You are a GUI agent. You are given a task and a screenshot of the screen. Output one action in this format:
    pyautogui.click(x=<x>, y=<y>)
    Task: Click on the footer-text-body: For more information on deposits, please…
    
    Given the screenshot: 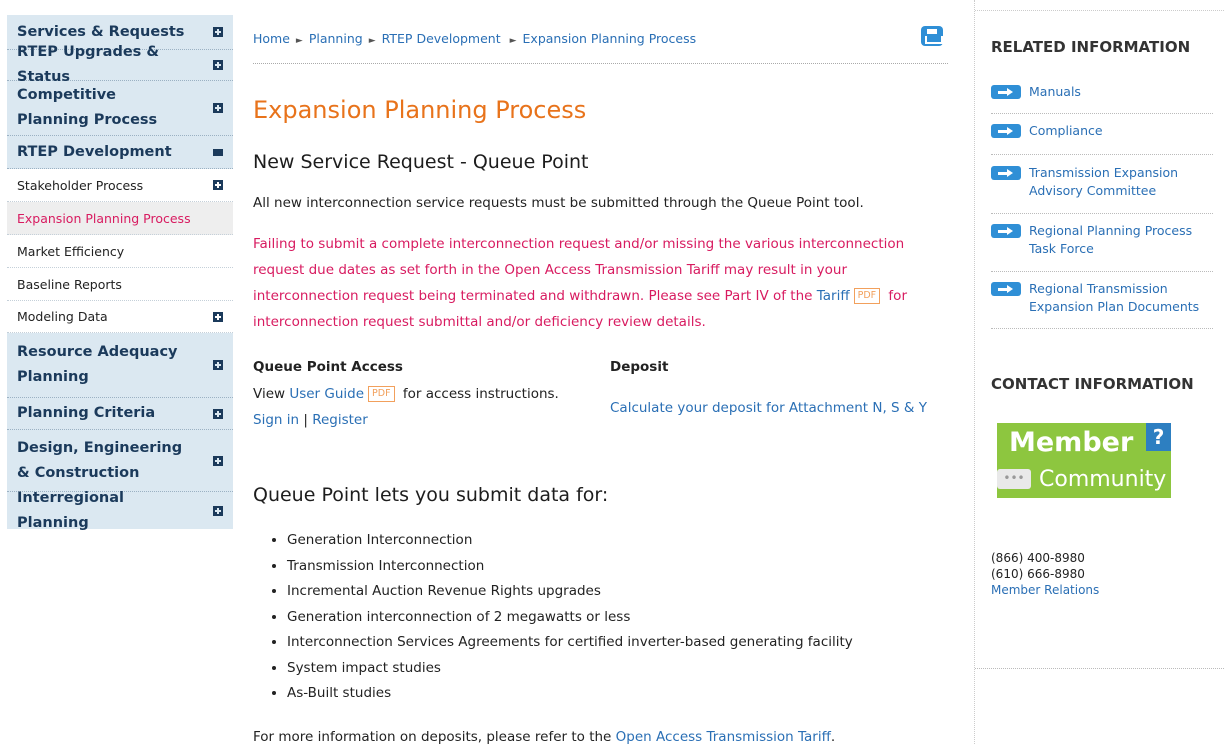 What is the action you would take?
    pyautogui.click(x=434, y=736)
    